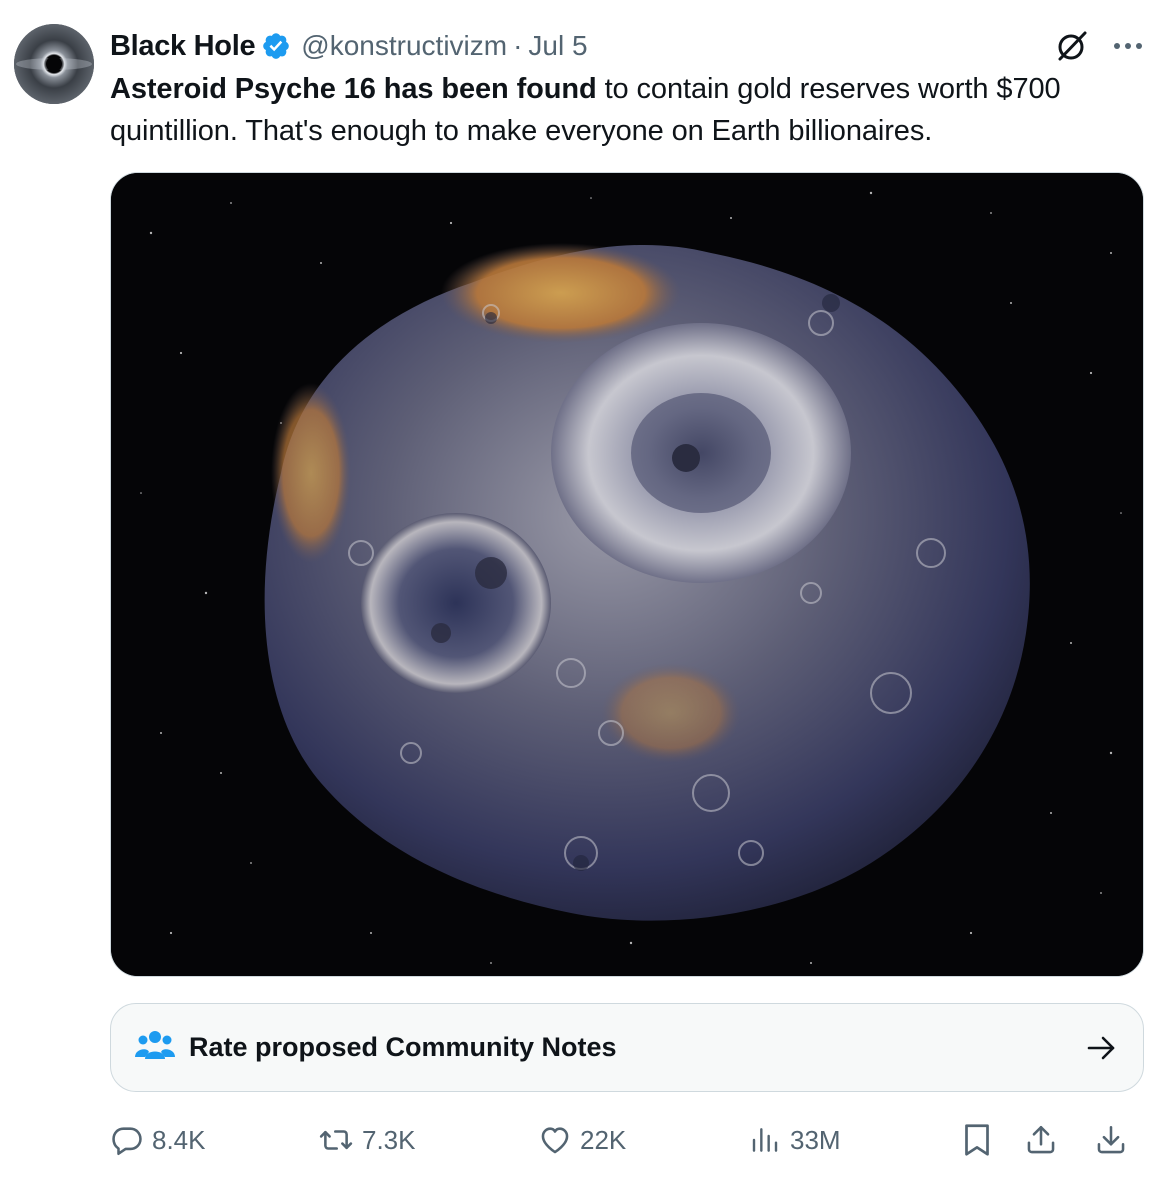  I want to click on download-button, so click(1111, 1140).